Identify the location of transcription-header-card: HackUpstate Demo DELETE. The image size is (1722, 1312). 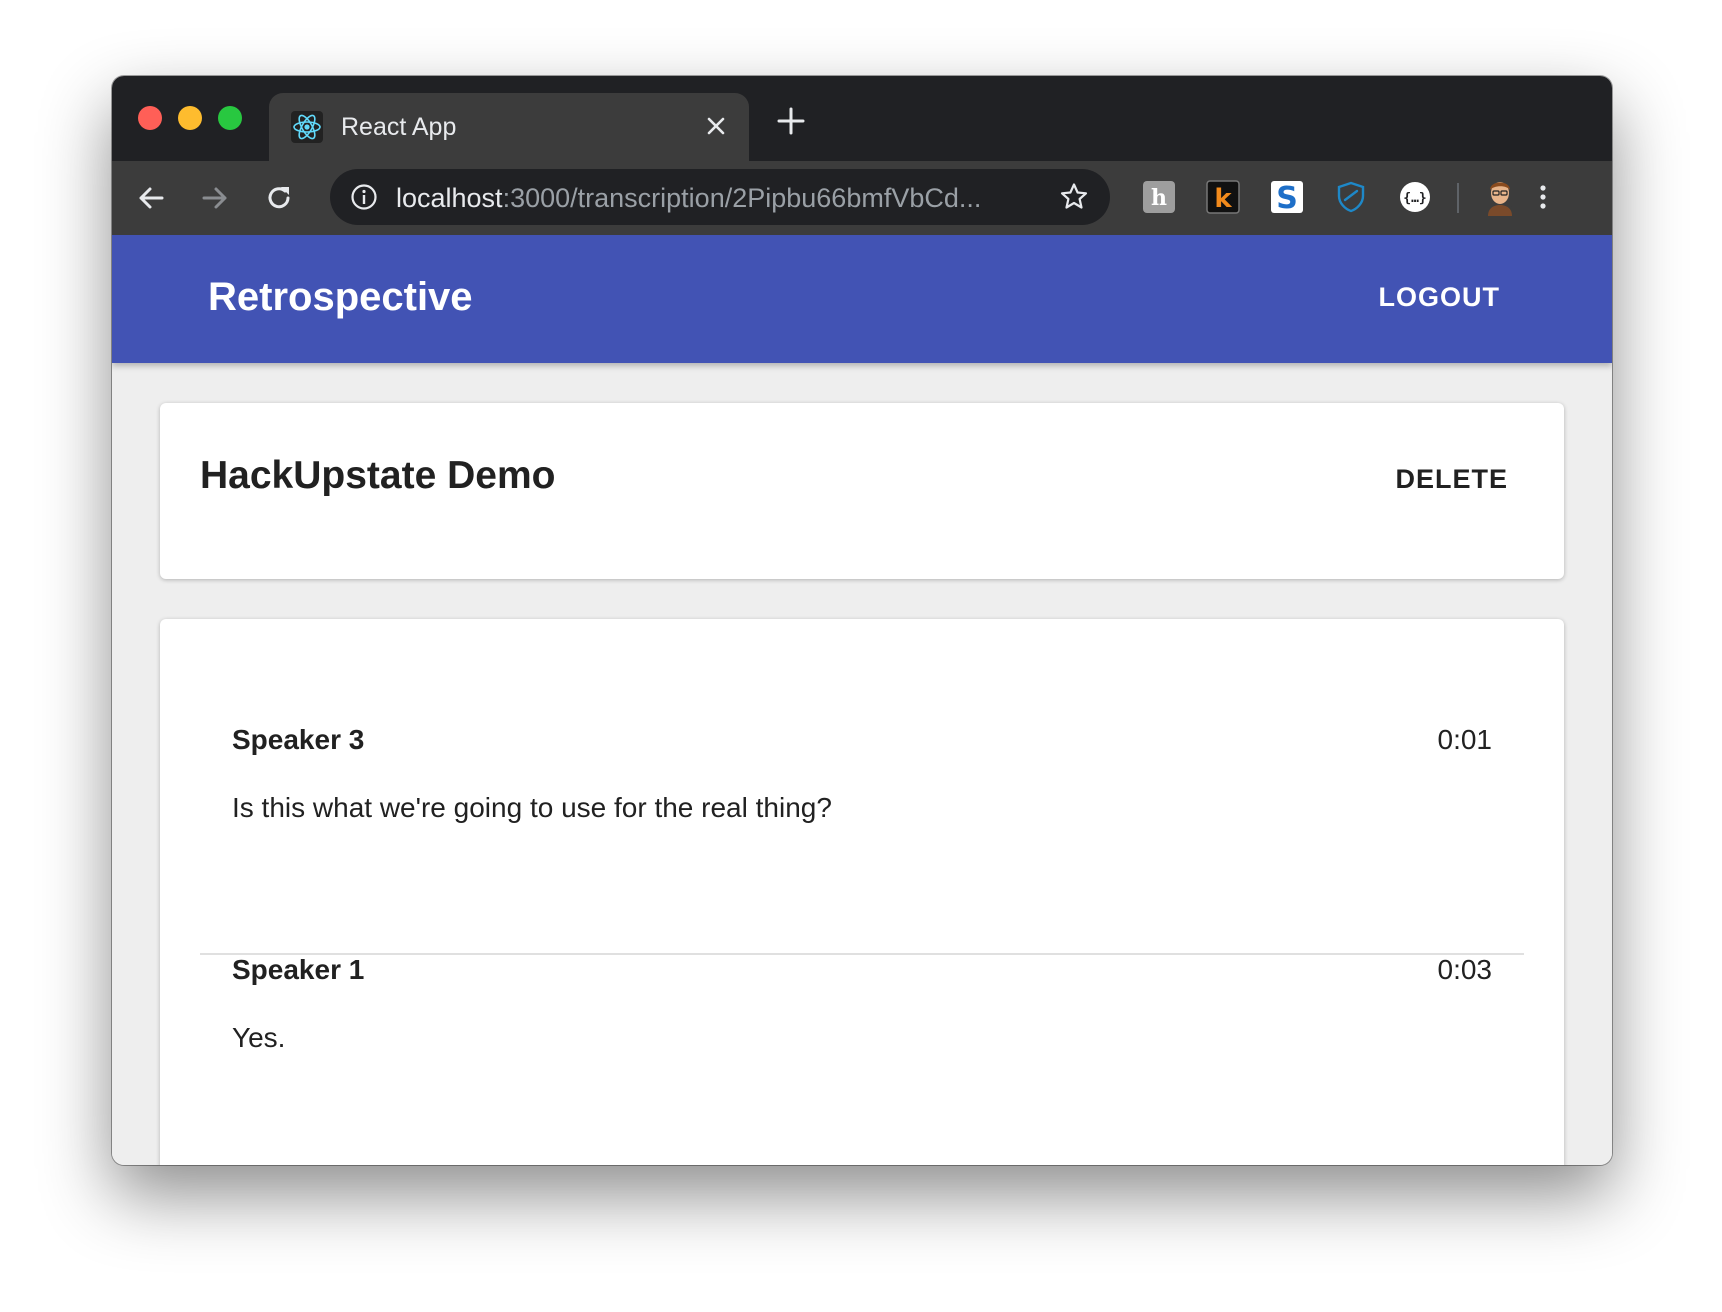
(862, 491).